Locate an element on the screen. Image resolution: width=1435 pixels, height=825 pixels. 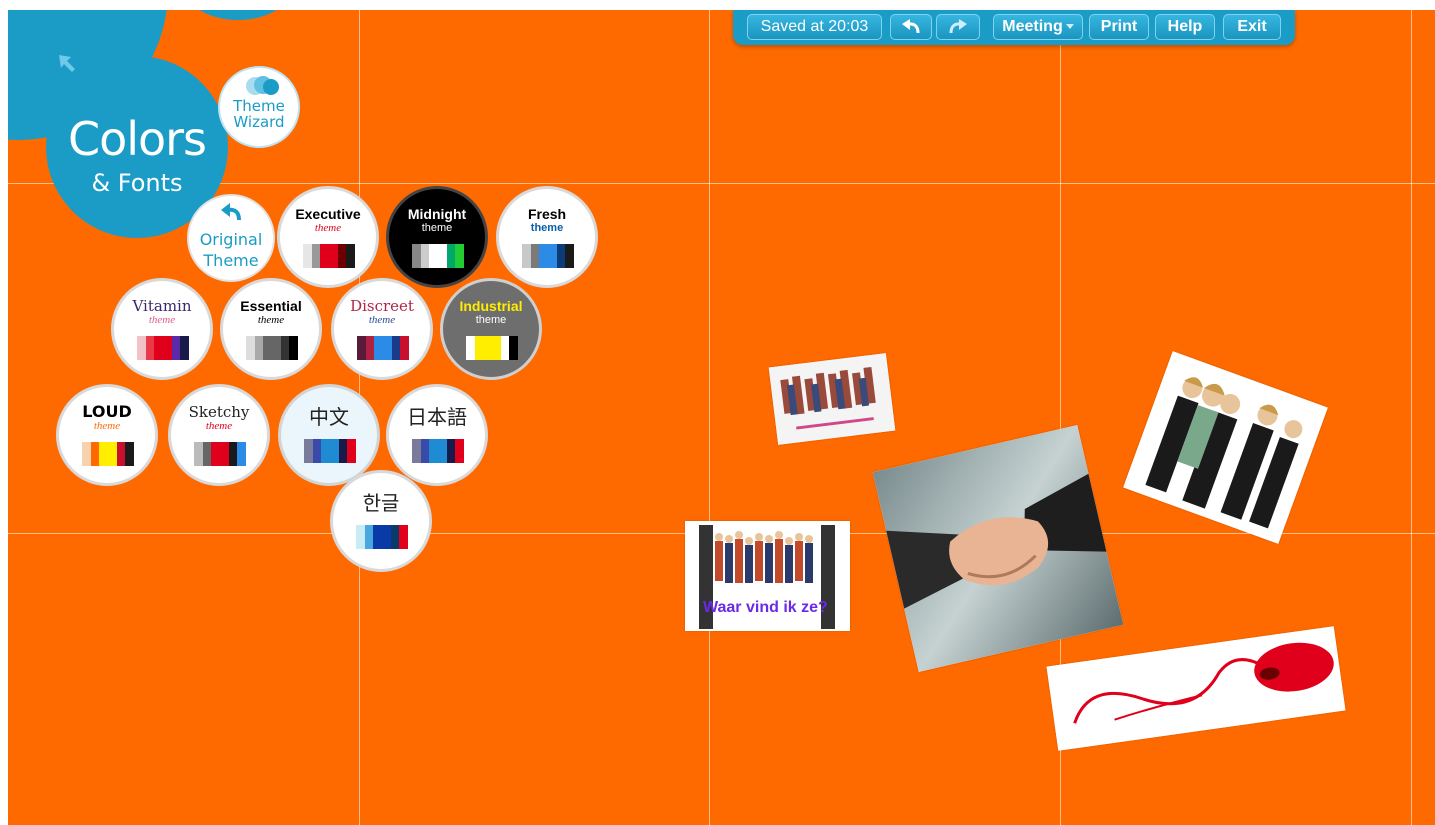
panel-subtitle: & Fonts is located at coordinates (137, 183).